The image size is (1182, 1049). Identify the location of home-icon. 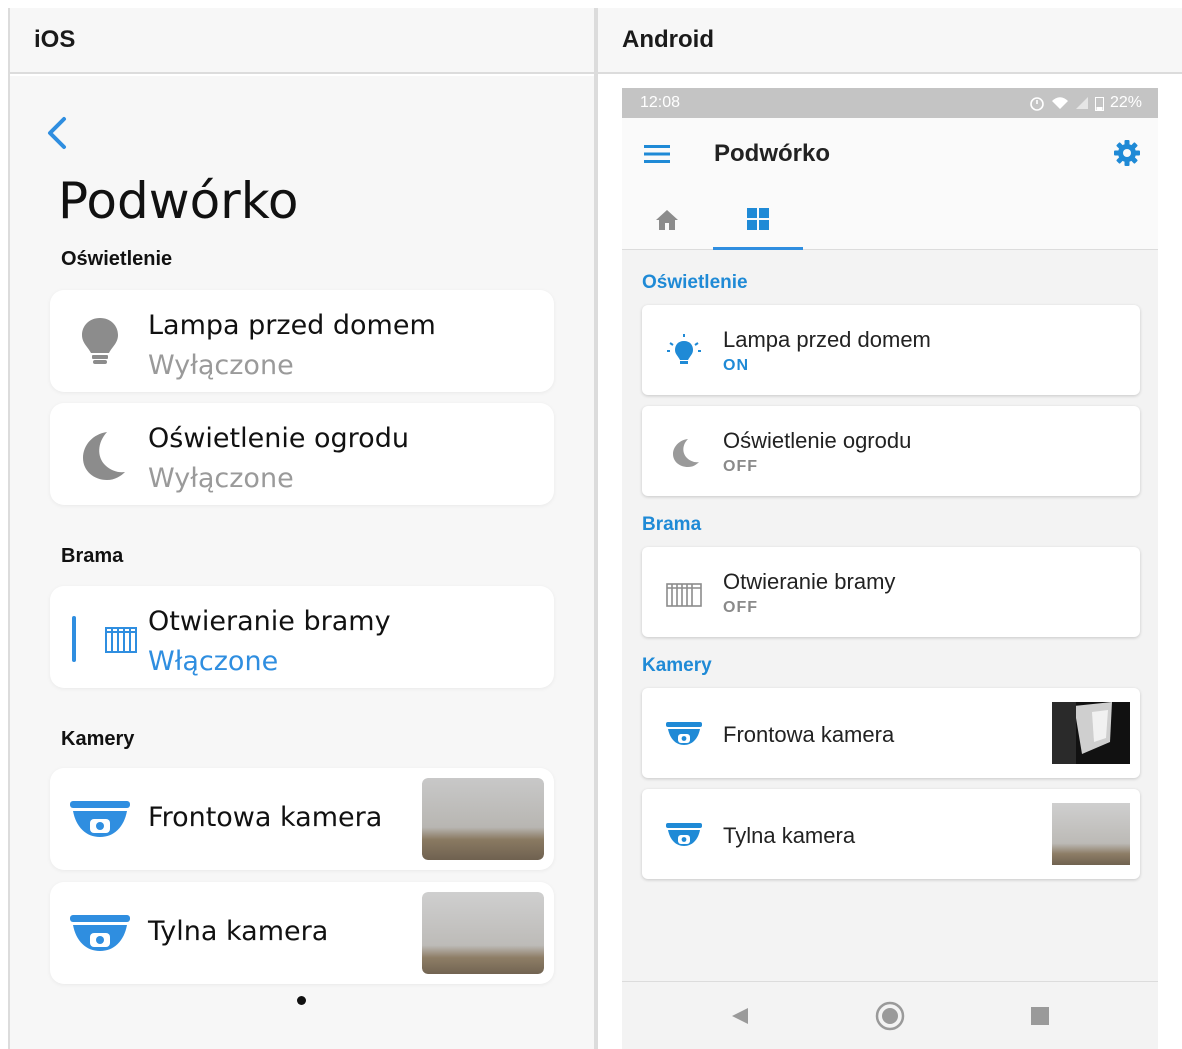
(667, 220).